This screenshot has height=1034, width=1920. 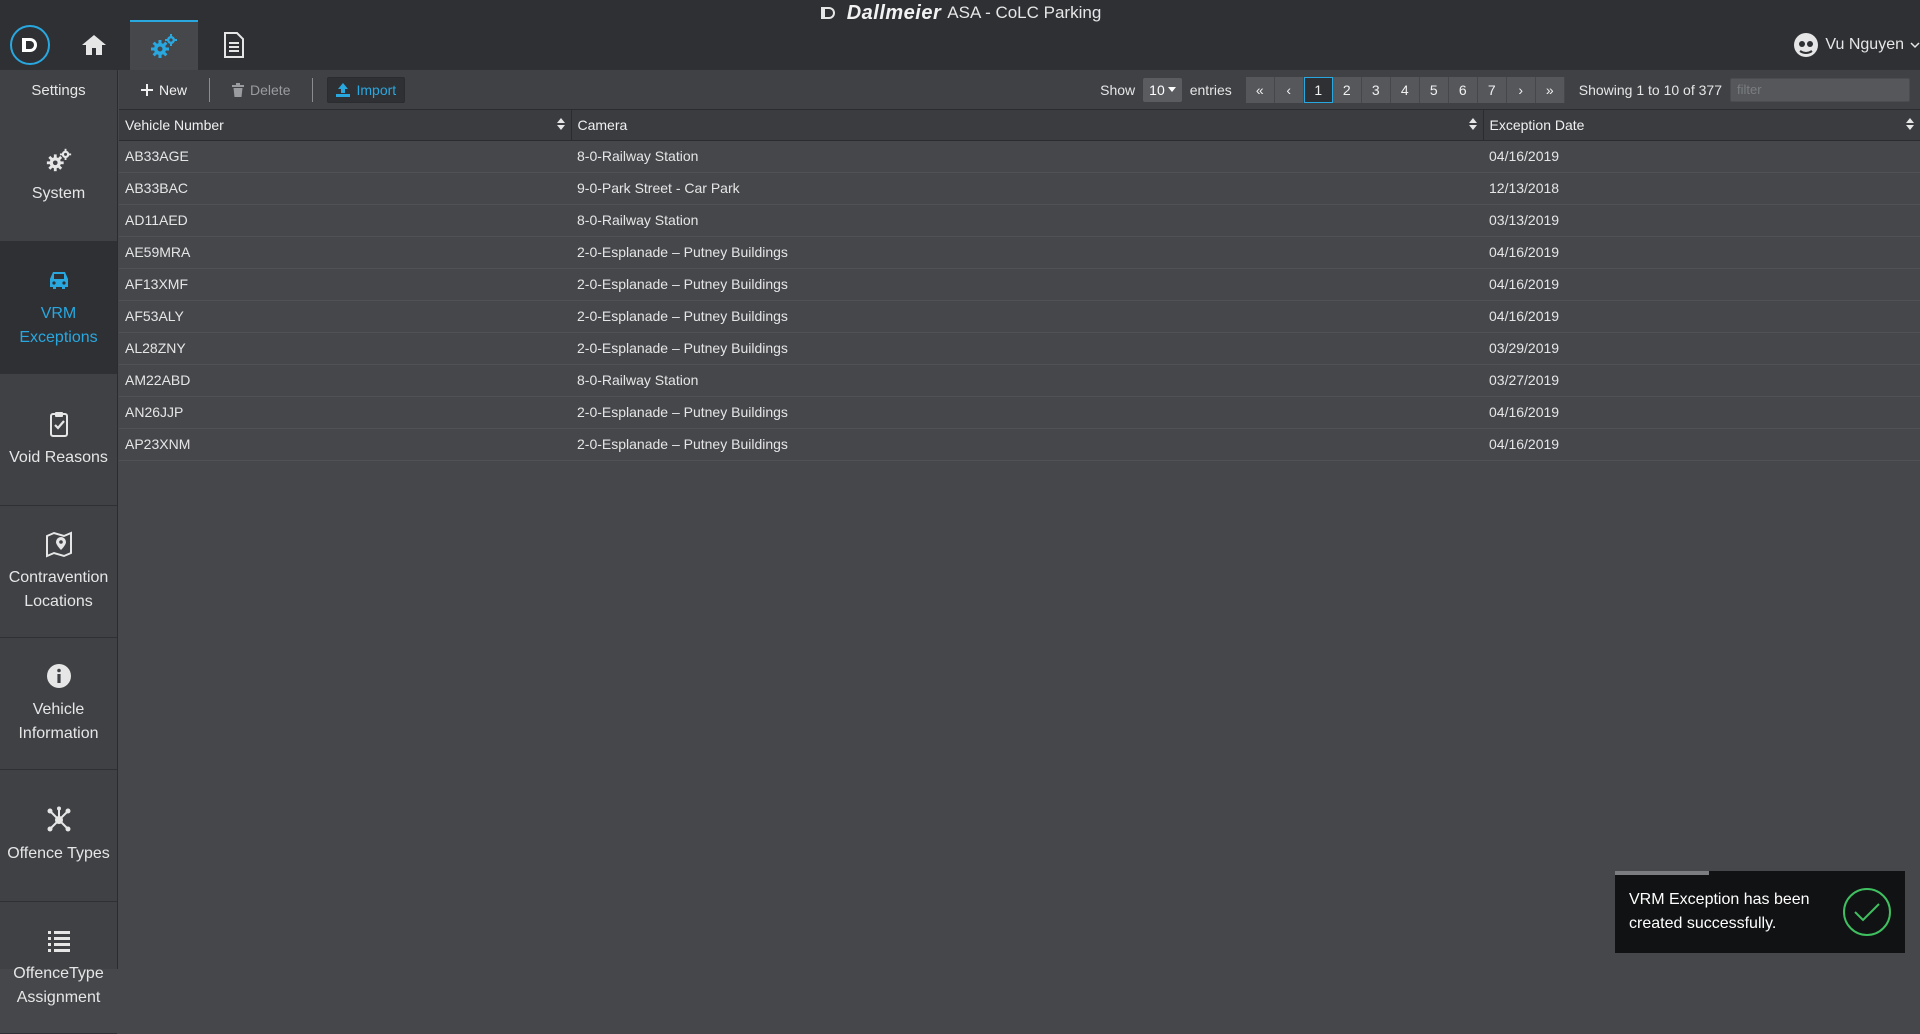 I want to click on filter-input, so click(x=1820, y=89).